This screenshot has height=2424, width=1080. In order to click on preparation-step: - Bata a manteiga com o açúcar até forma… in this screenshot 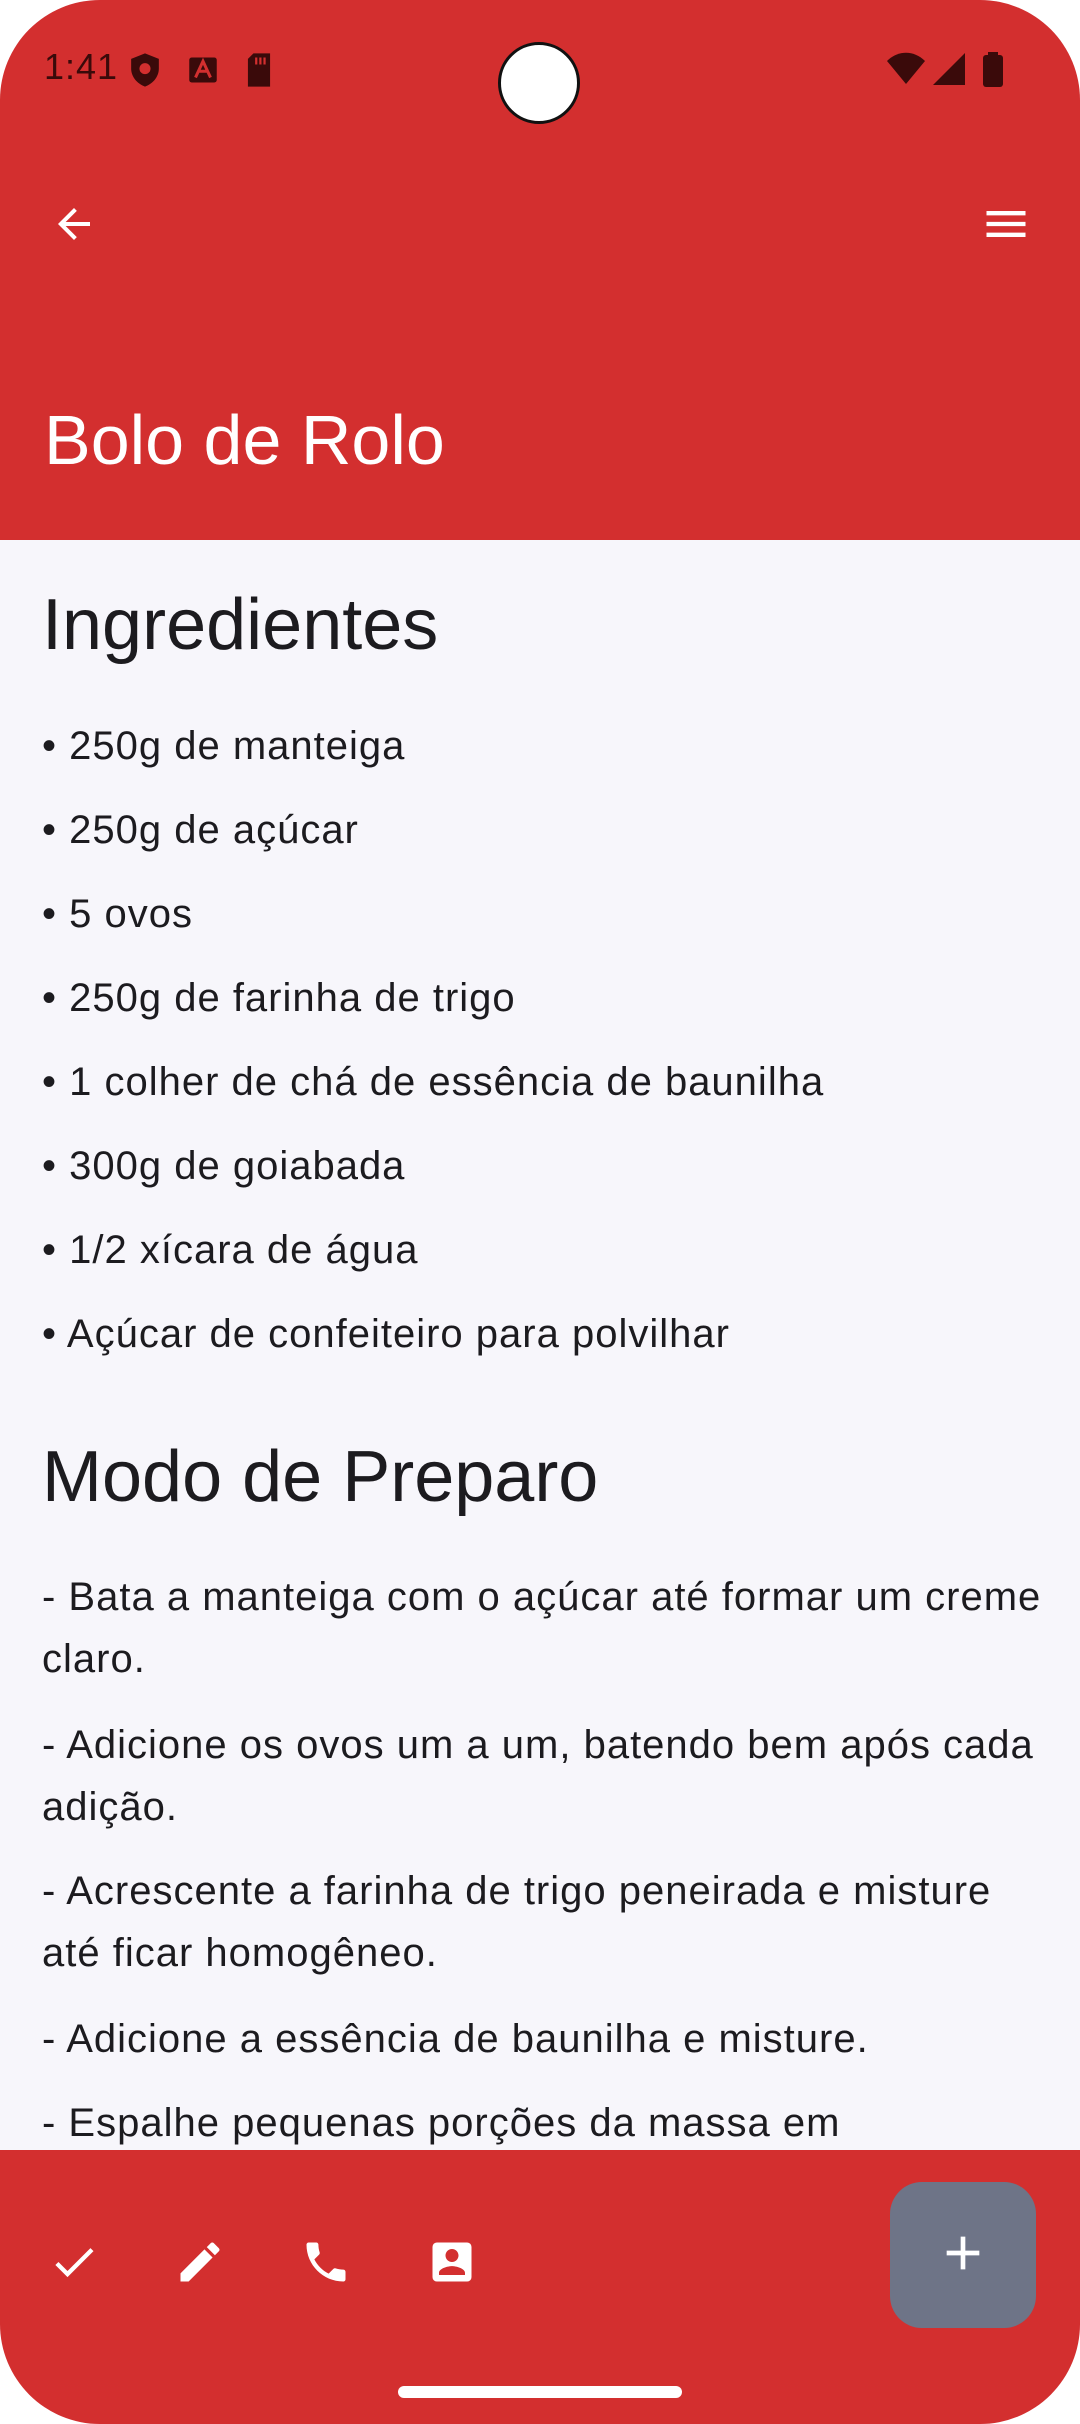, I will do `click(542, 1628)`.